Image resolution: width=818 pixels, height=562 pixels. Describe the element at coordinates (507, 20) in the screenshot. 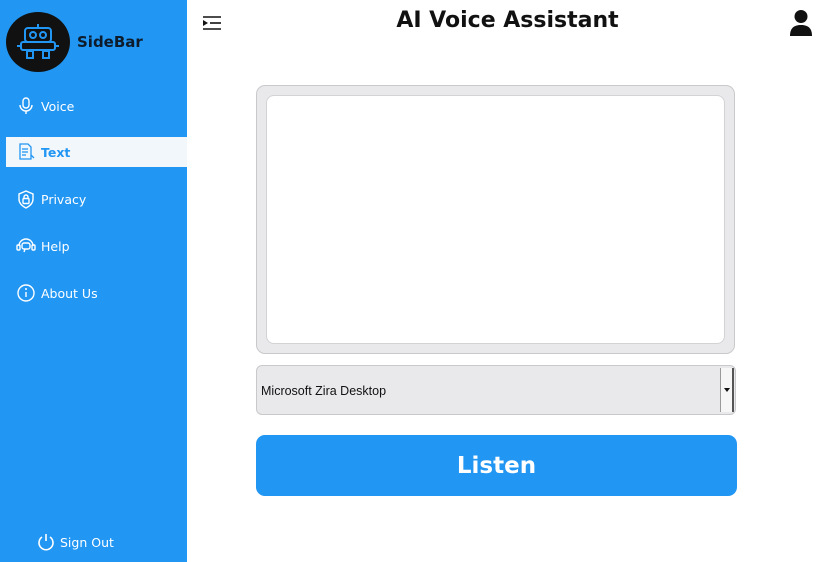

I see `page-title: AI Voice Assistant` at that location.